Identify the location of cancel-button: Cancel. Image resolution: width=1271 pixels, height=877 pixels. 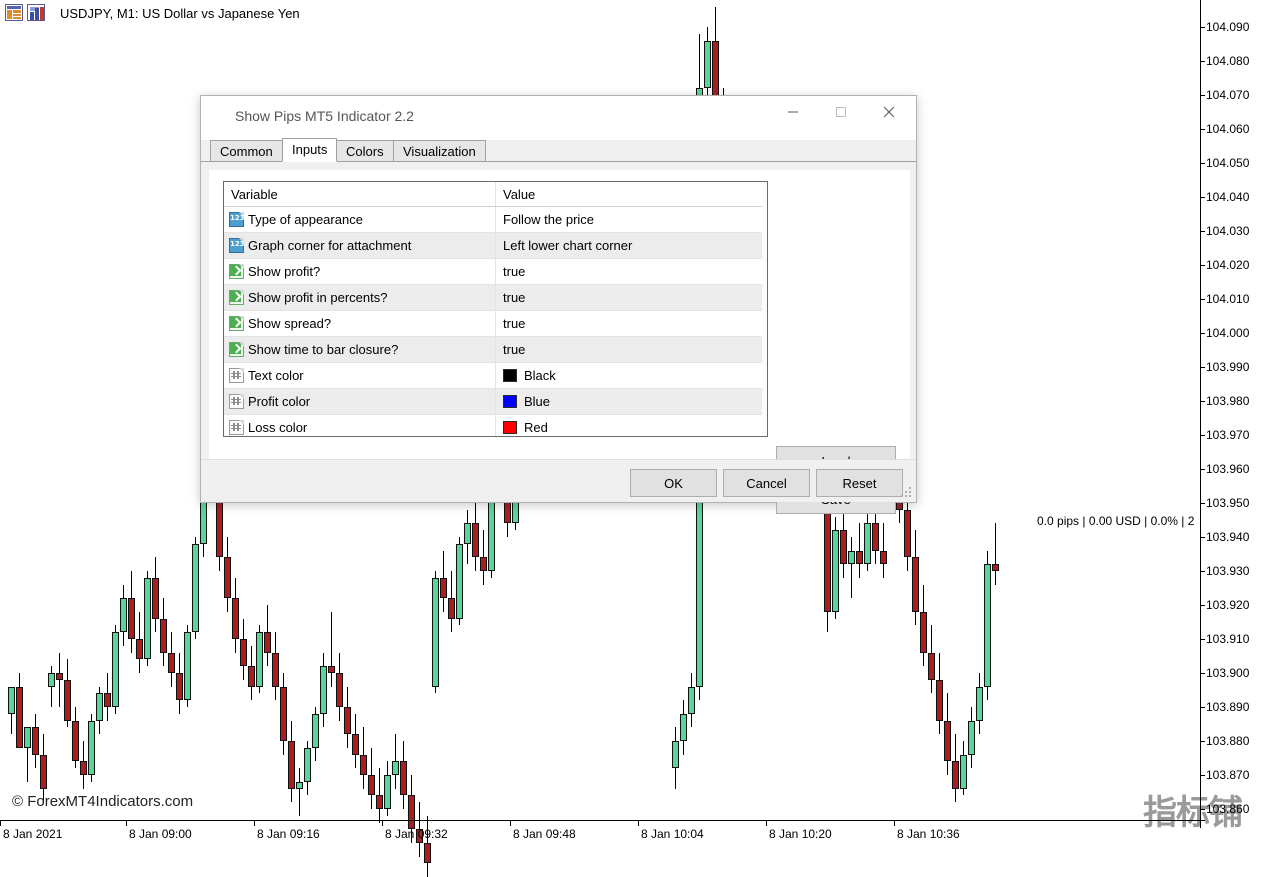
(766, 483).